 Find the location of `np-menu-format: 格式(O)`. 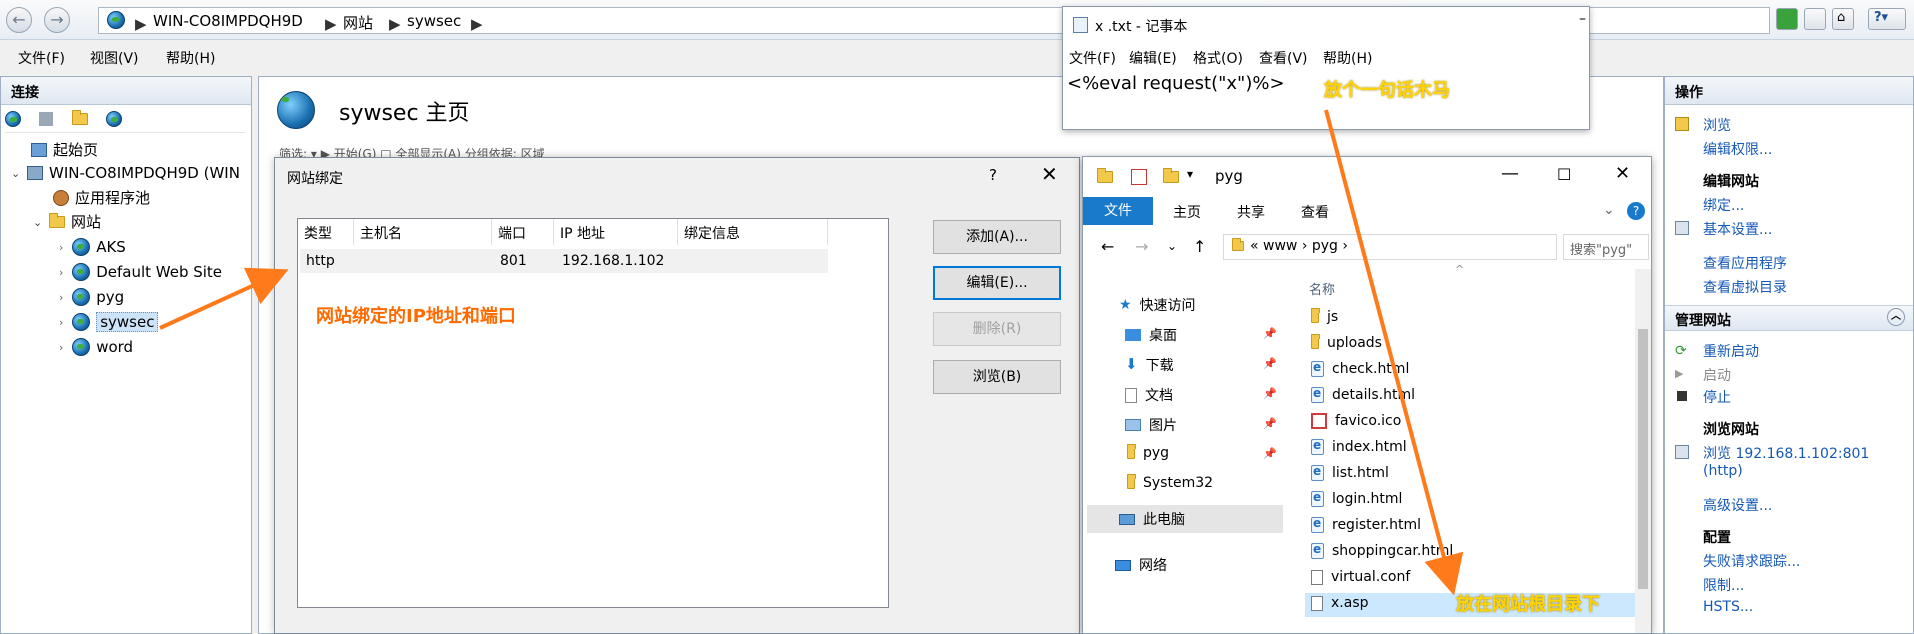

np-menu-format: 格式(O) is located at coordinates (1218, 58).